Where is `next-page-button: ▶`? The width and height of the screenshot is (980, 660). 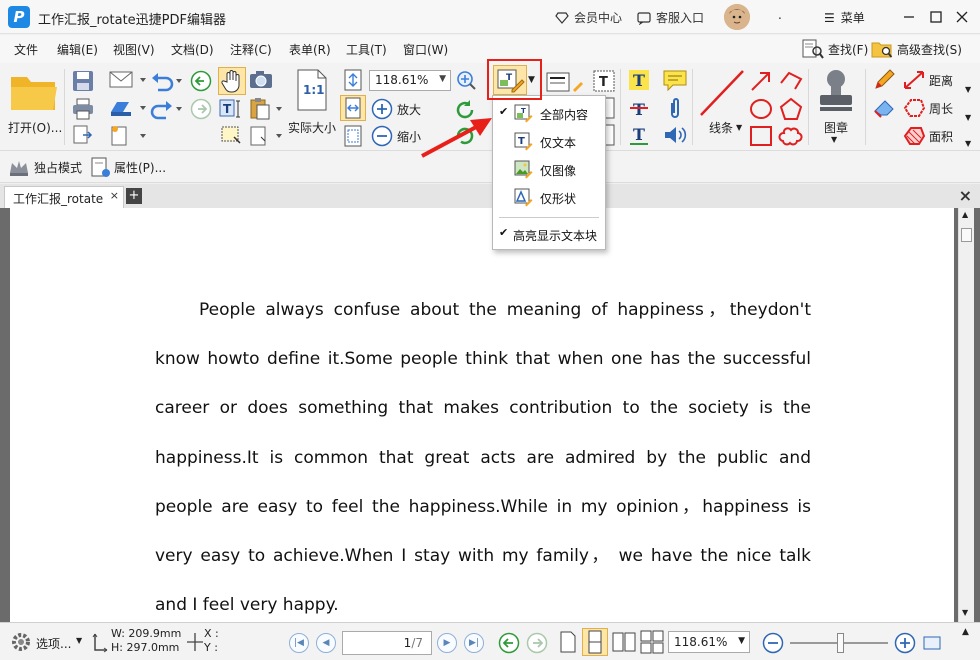 next-page-button: ▶ is located at coordinates (447, 643).